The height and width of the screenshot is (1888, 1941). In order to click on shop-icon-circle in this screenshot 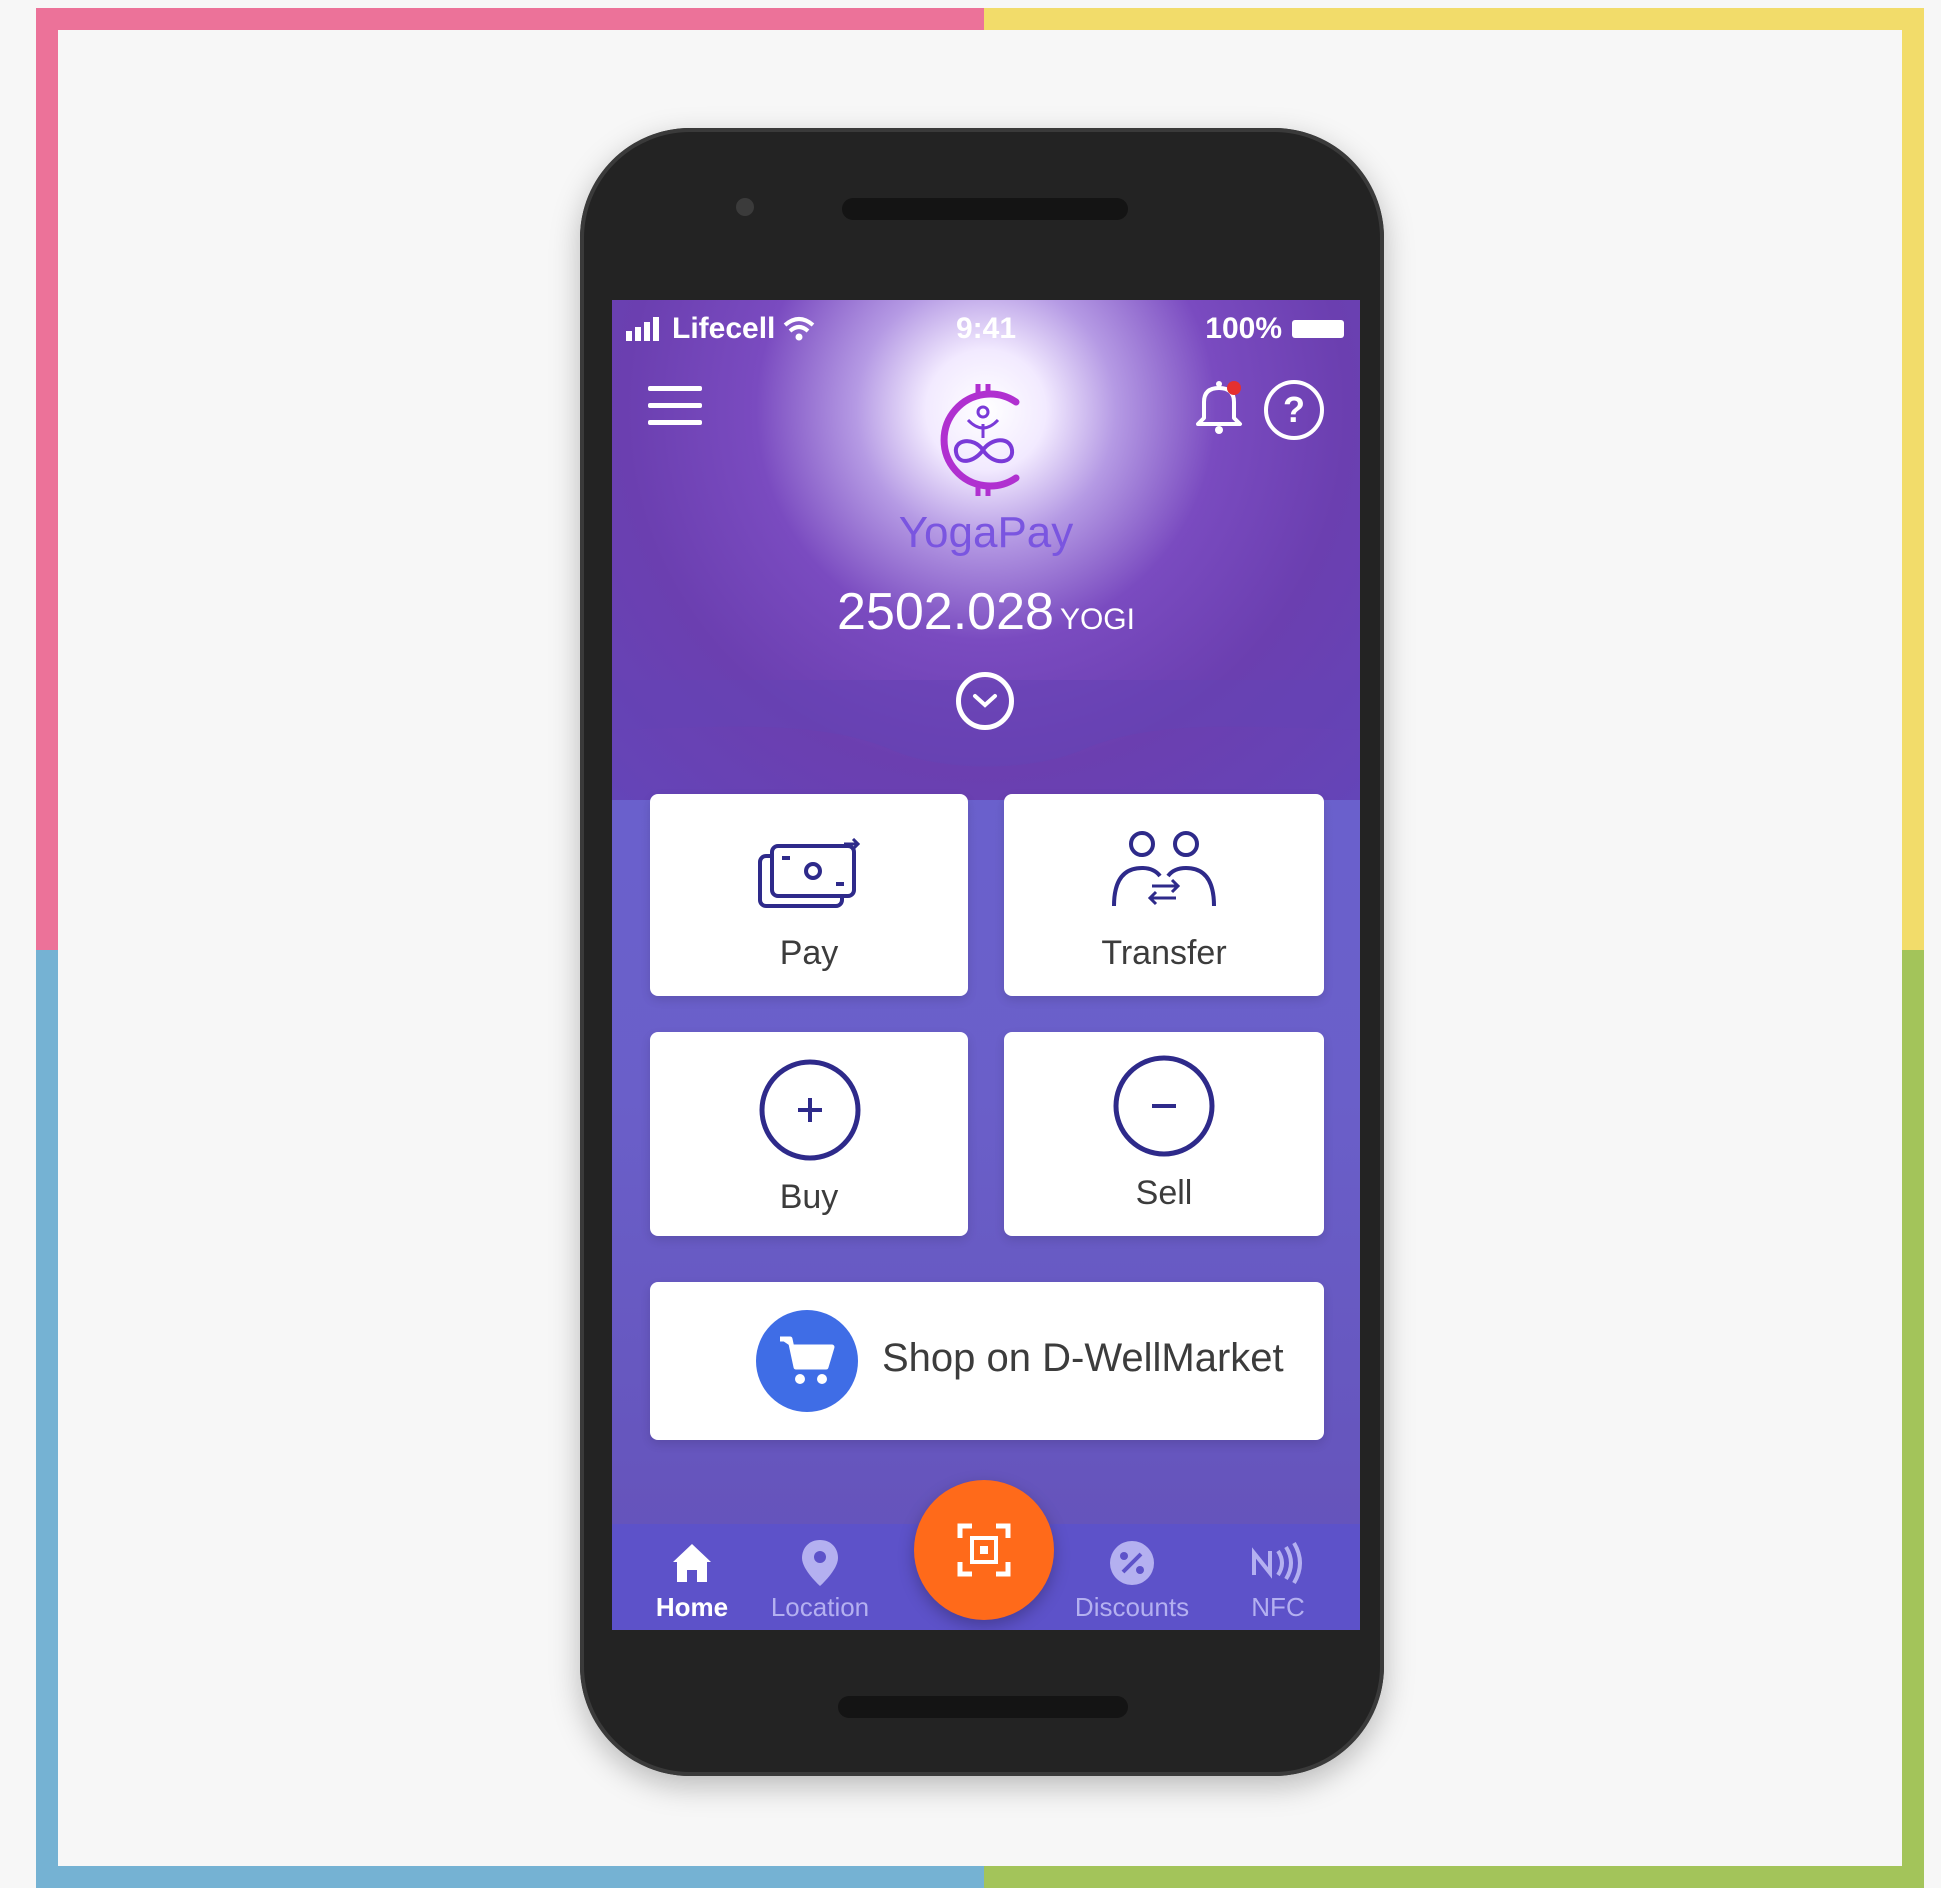, I will do `click(807, 1361)`.